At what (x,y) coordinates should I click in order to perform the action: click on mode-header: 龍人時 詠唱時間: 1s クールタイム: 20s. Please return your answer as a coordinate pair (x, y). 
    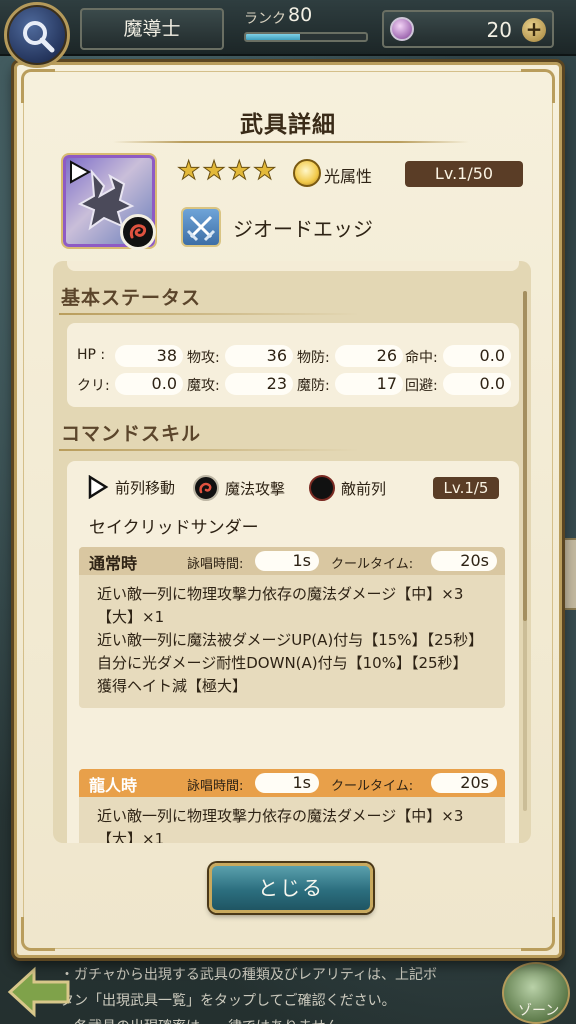
    Looking at the image, I should click on (292, 783).